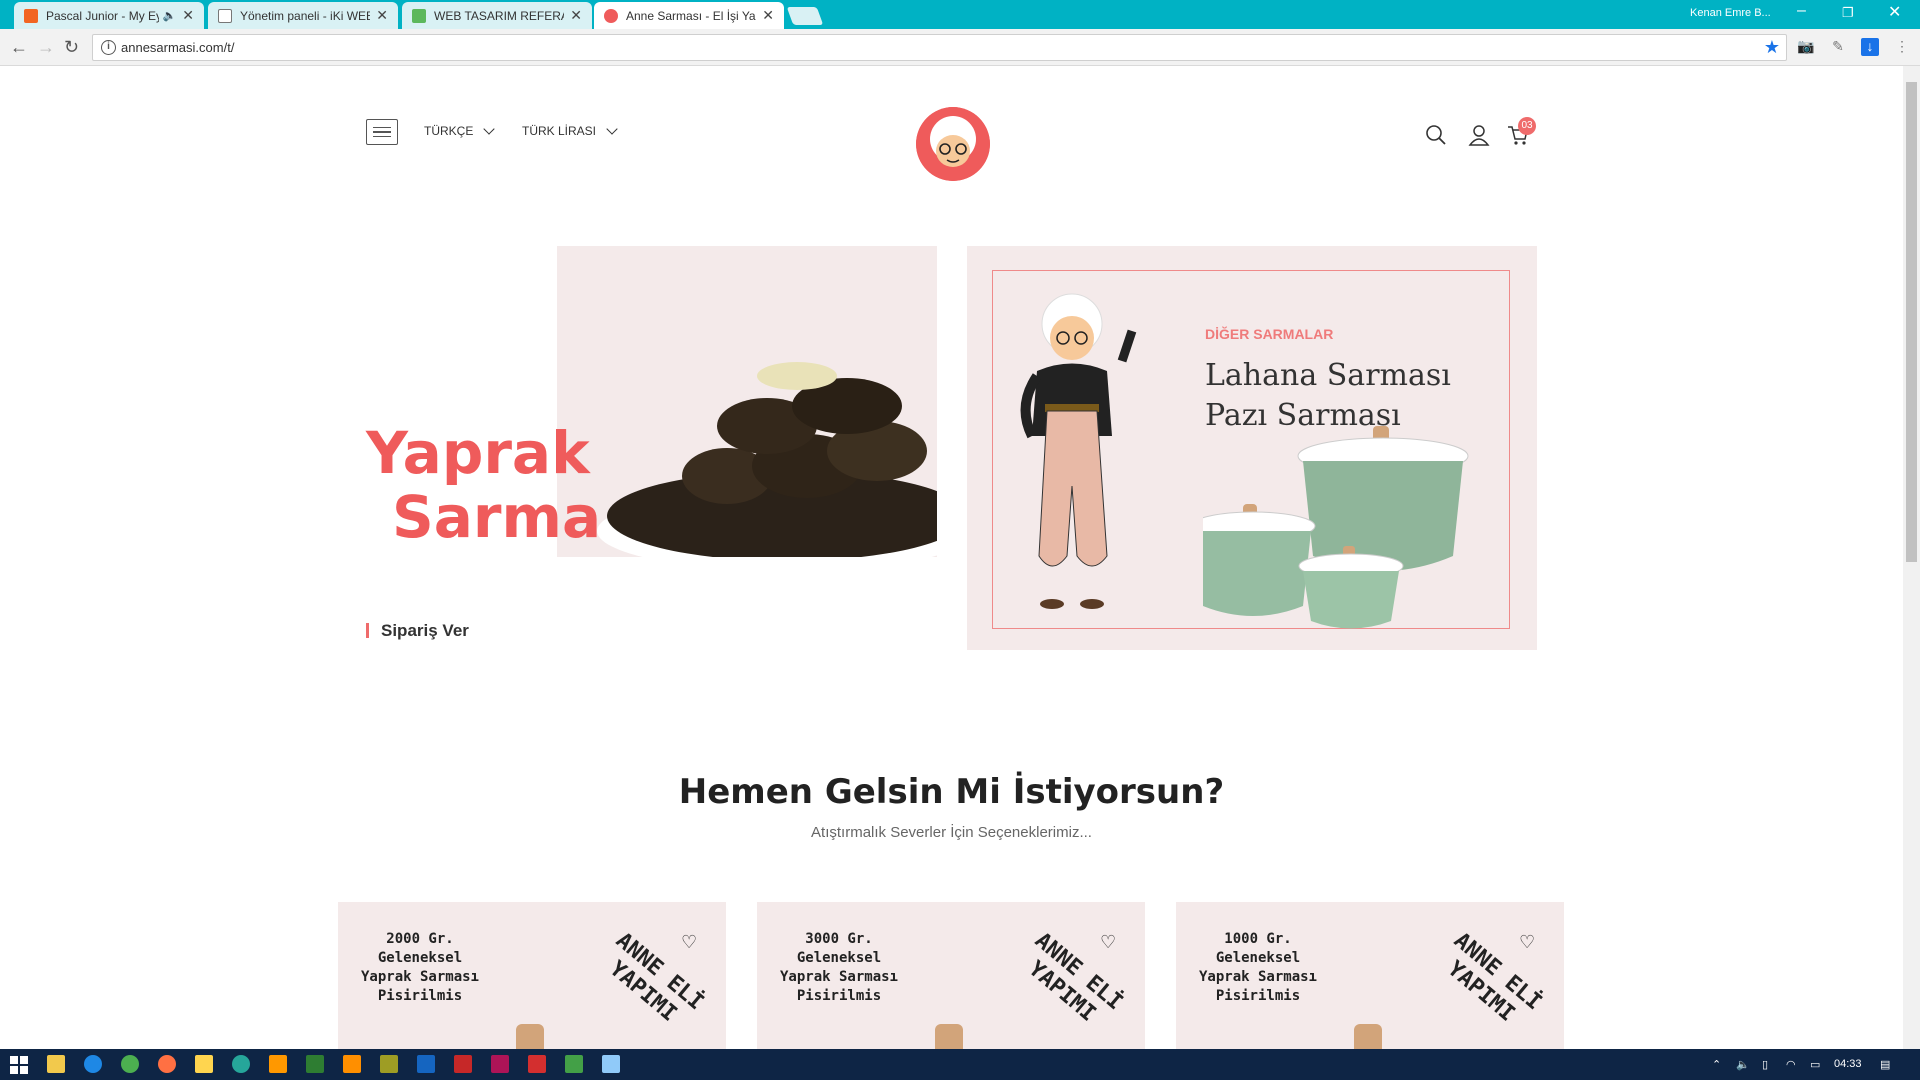 The width and height of the screenshot is (1920, 1080). What do you see at coordinates (1328, 375) in the screenshot?
I see `promo-line1: Lahana Sarması` at bounding box center [1328, 375].